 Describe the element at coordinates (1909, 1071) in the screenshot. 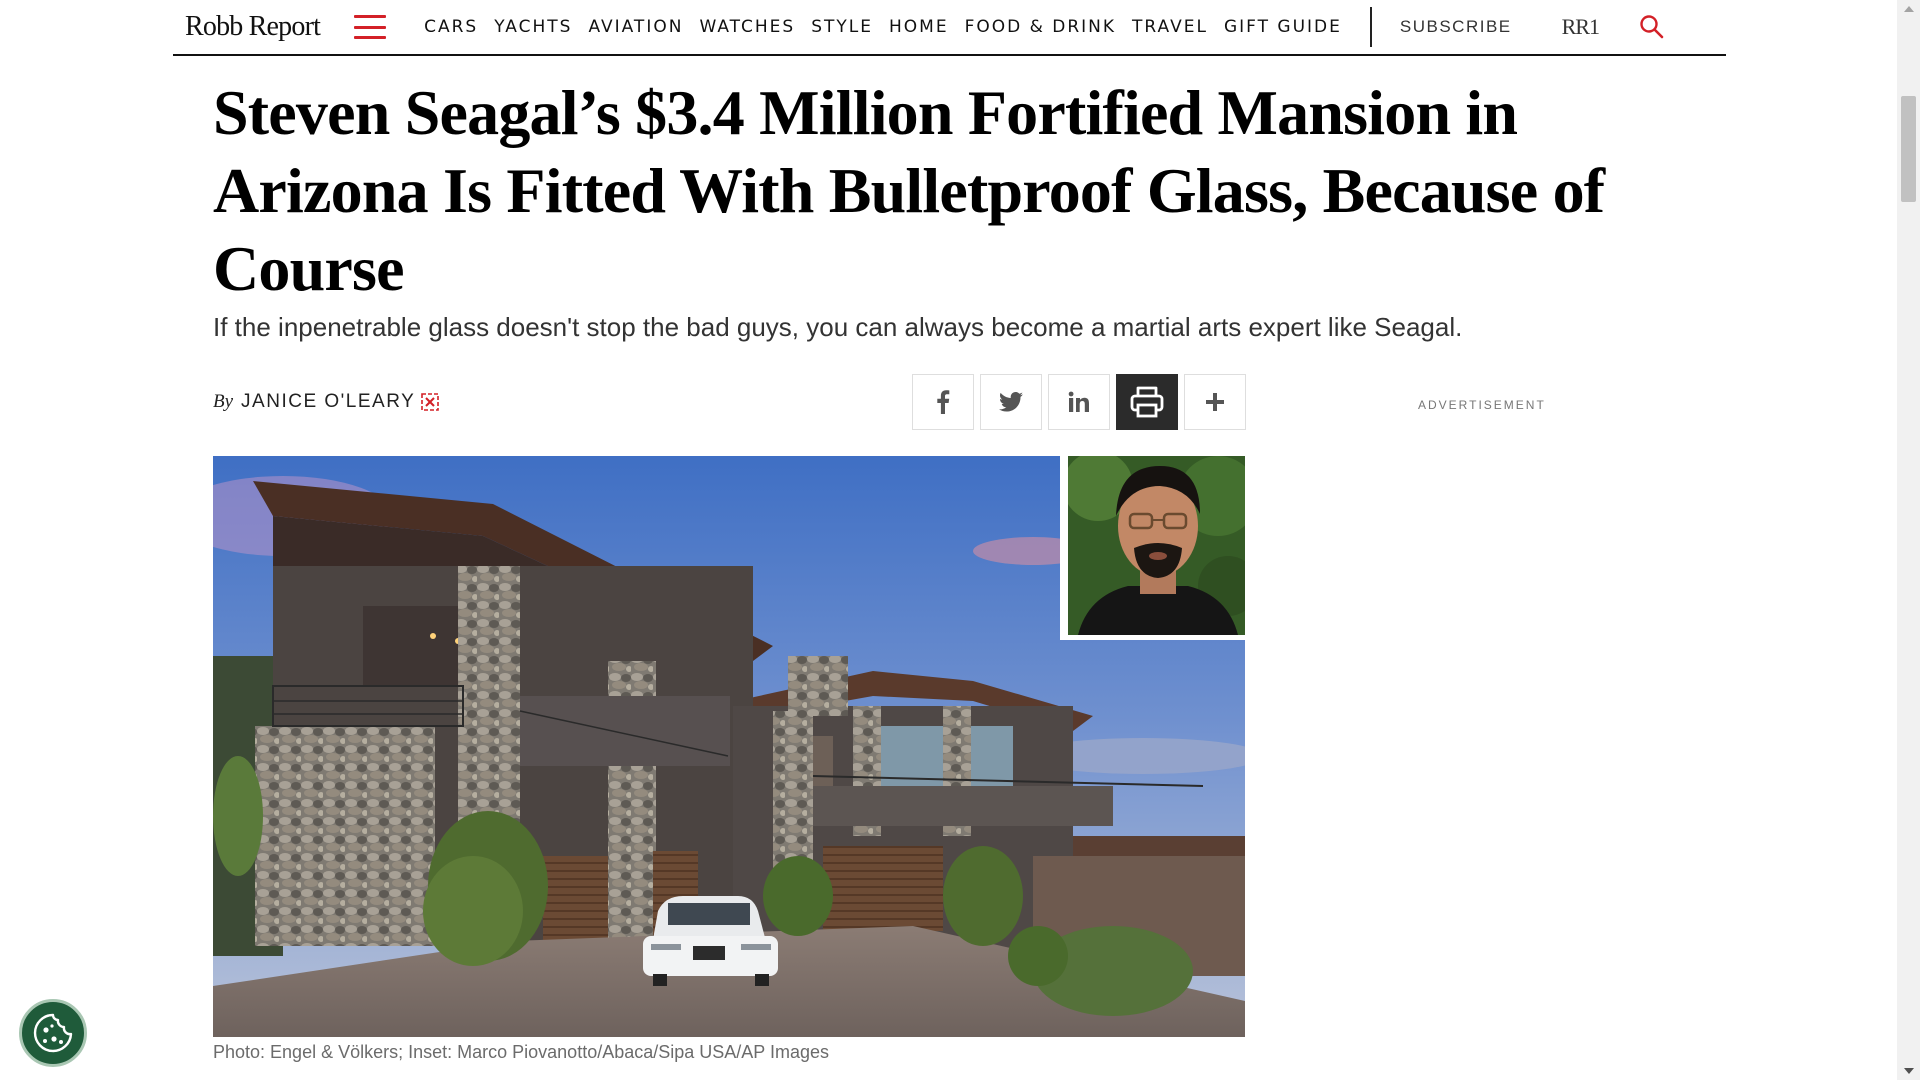

I see `scroll-down-arrow-icon` at that location.